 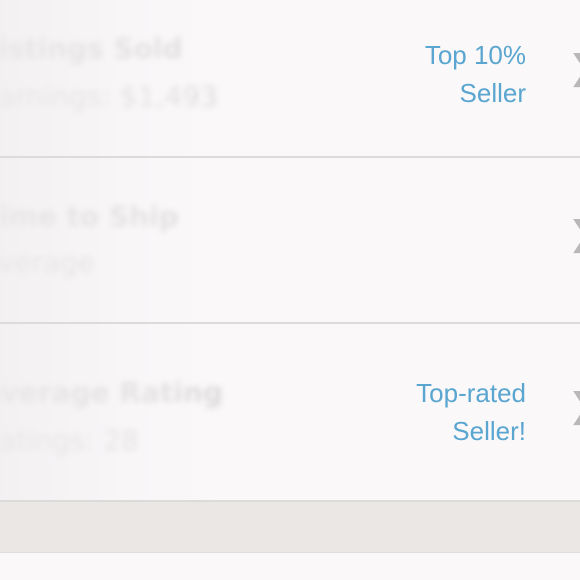 I want to click on seller-badge: Top-rated Seller!, so click(x=471, y=412).